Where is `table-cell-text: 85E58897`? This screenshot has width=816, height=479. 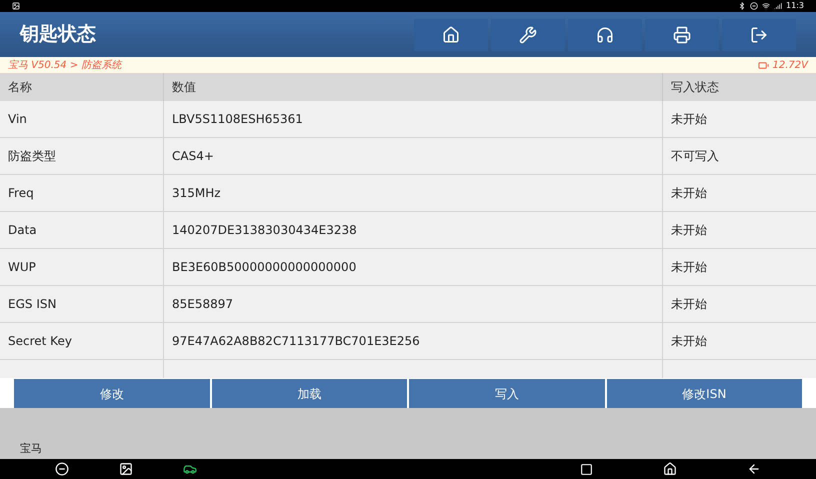
table-cell-text: 85E58897 is located at coordinates (203, 304).